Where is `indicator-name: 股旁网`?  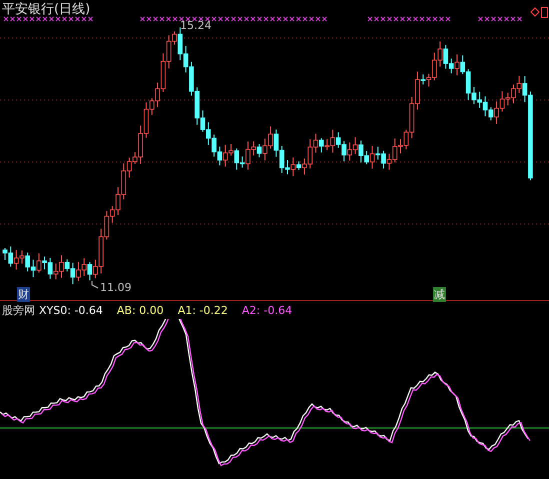 indicator-name: 股旁网 is located at coordinates (18, 310).